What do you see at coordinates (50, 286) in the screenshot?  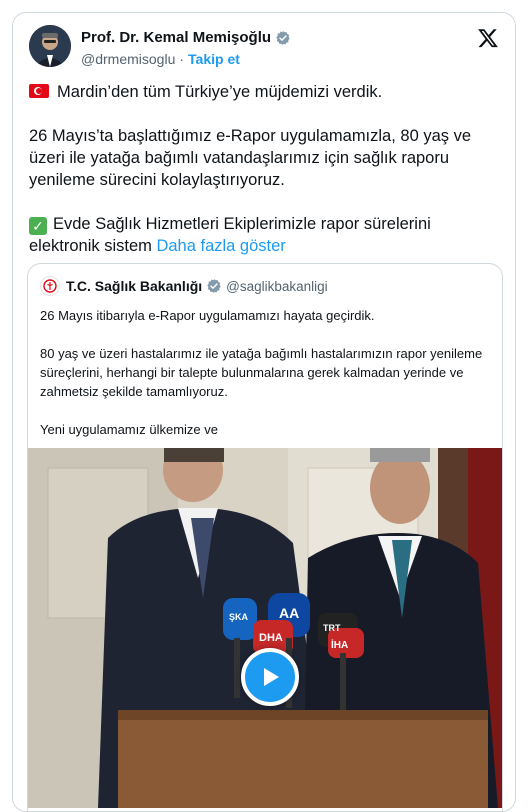 I see `ministry-logo-icon` at bounding box center [50, 286].